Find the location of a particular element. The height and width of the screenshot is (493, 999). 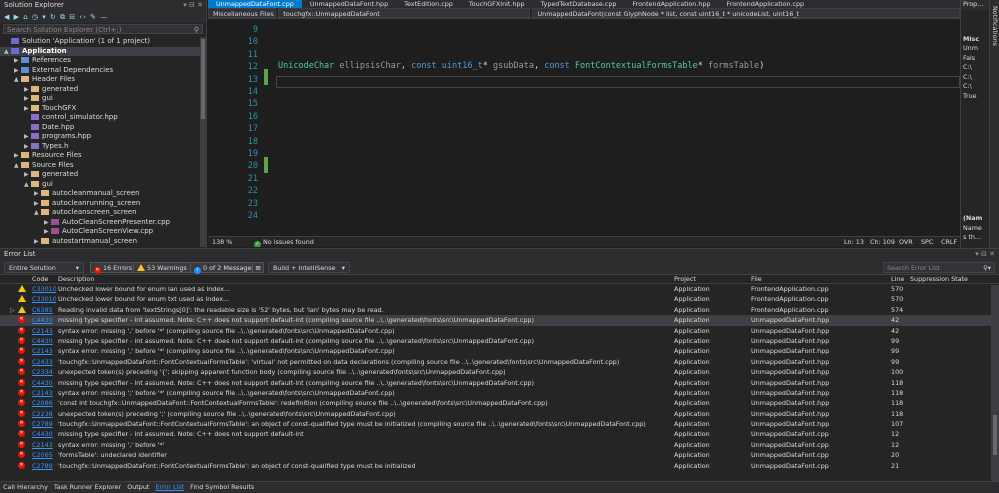

tree-item: ▶ autocleanmanual_screen is located at coordinates (100, 194).